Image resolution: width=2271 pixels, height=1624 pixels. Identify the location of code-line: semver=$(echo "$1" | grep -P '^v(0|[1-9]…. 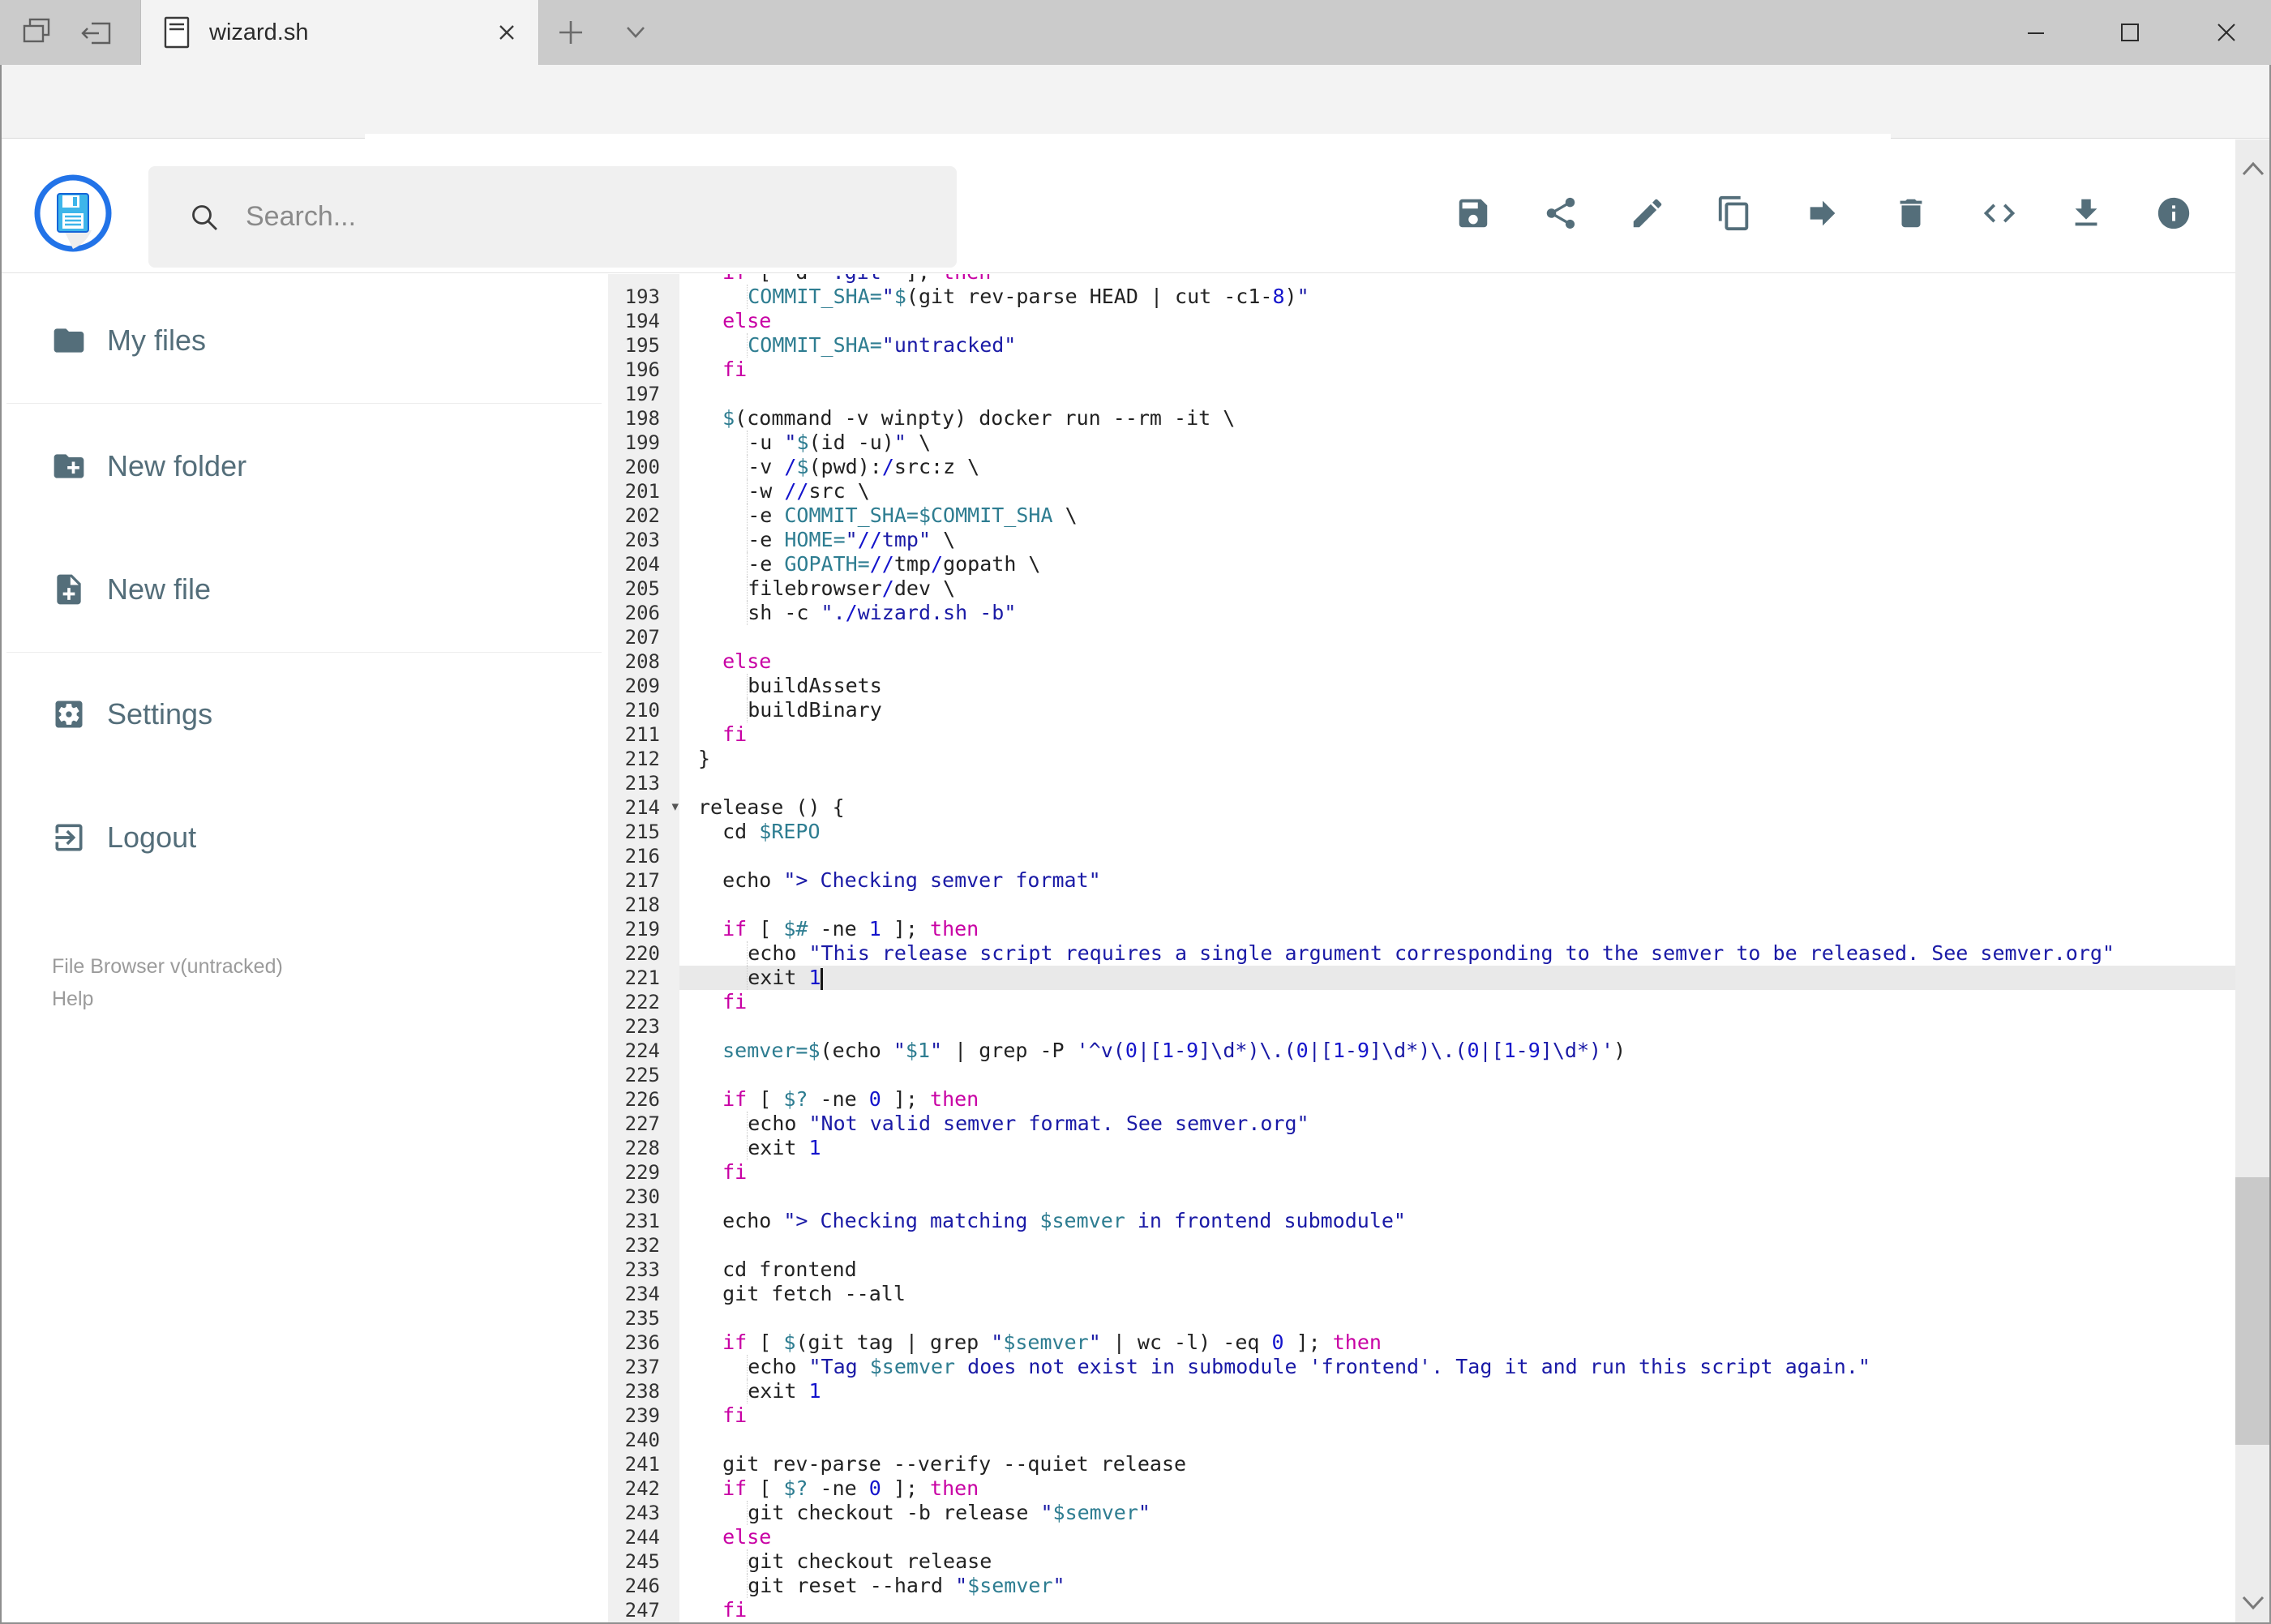
(1457, 1051).